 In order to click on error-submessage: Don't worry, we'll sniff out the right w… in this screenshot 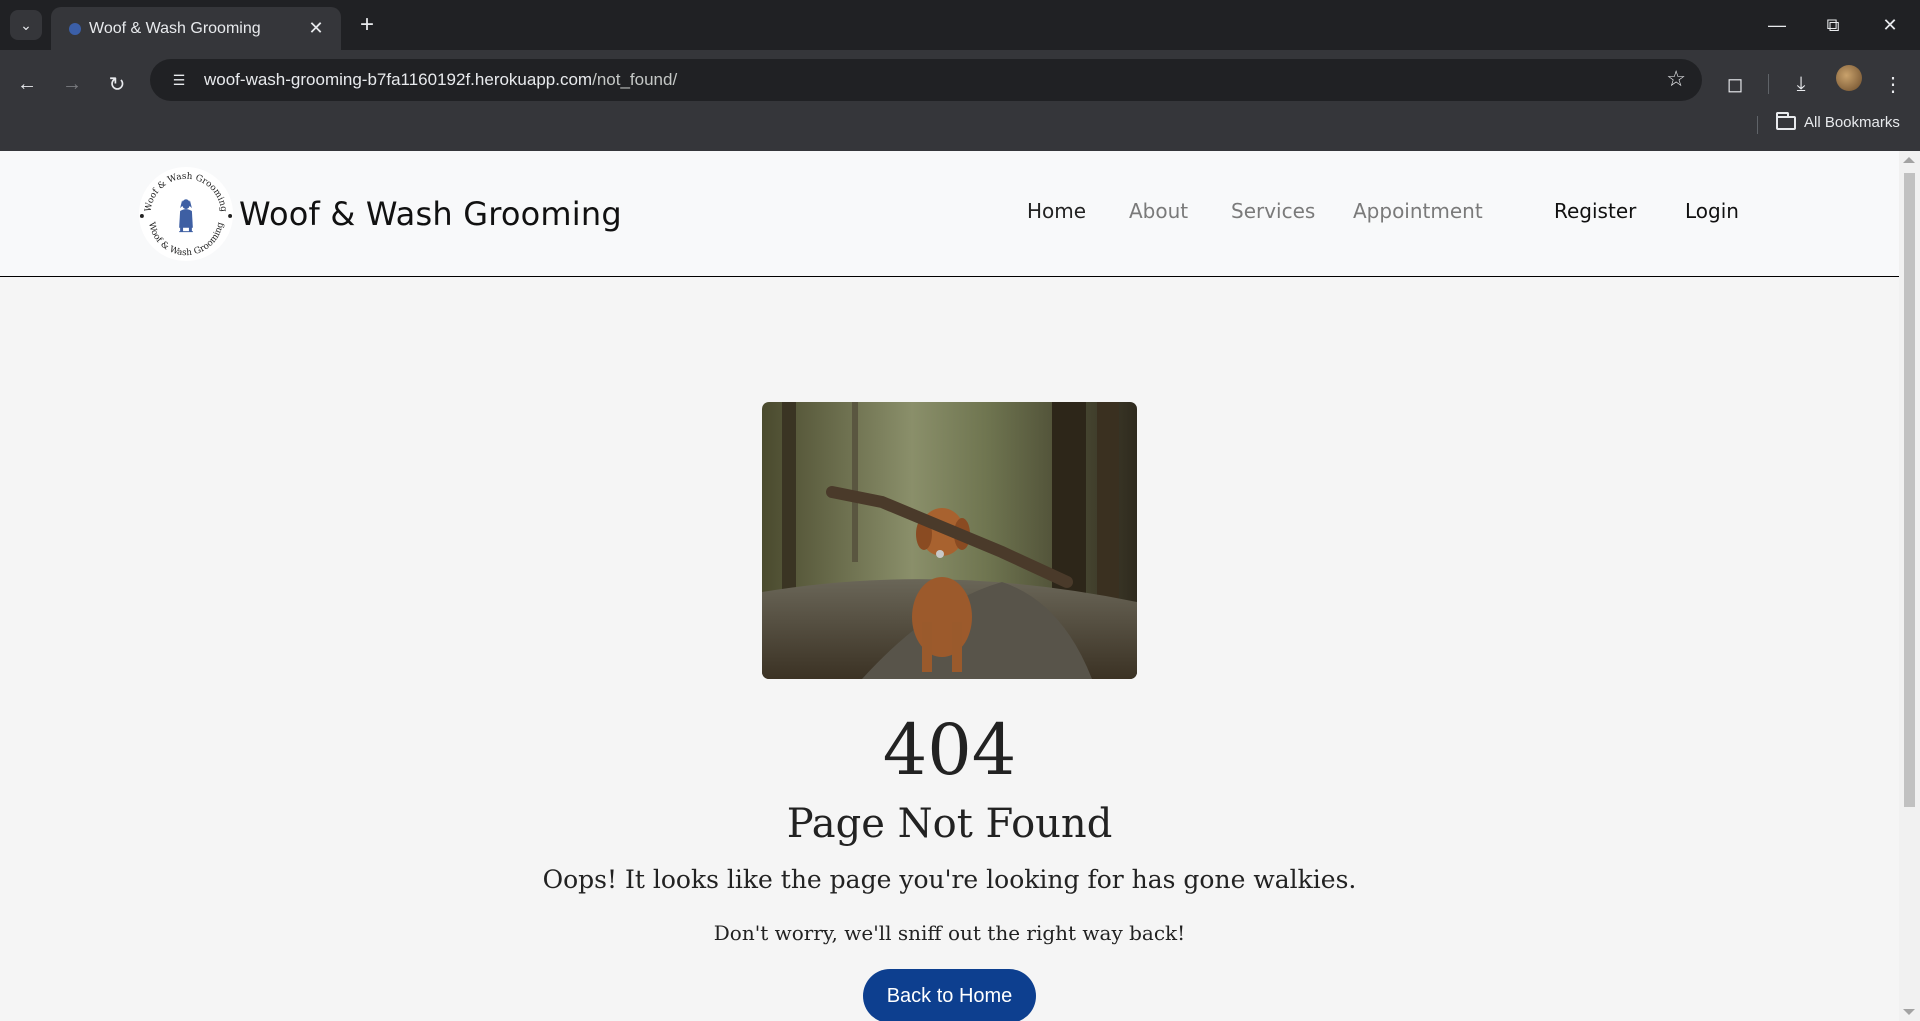, I will do `click(949, 933)`.